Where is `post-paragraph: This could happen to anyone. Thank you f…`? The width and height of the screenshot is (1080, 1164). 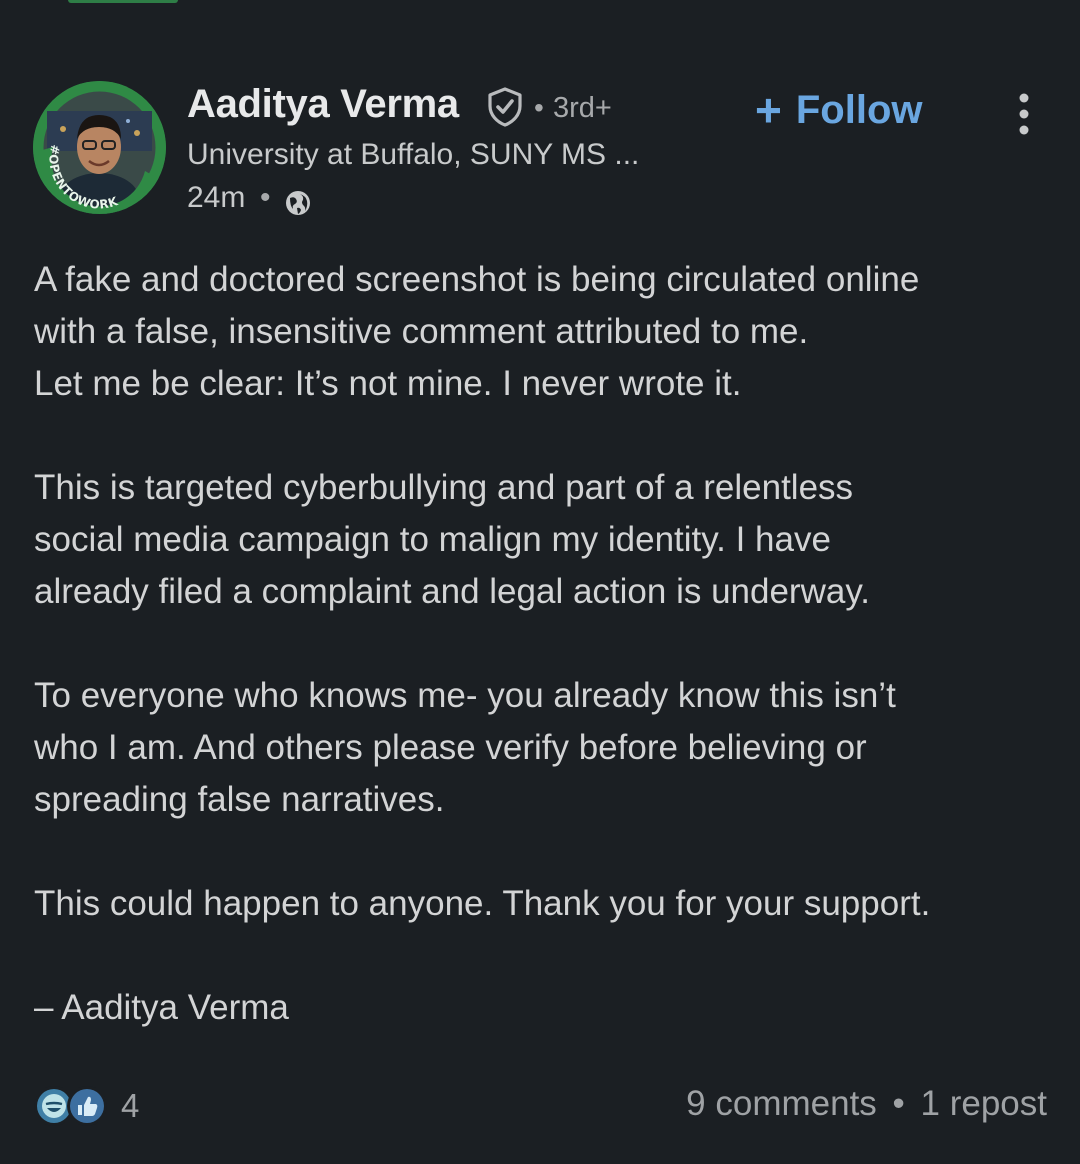
post-paragraph: This could happen to anyone. Thank you f… is located at coordinates (544, 904).